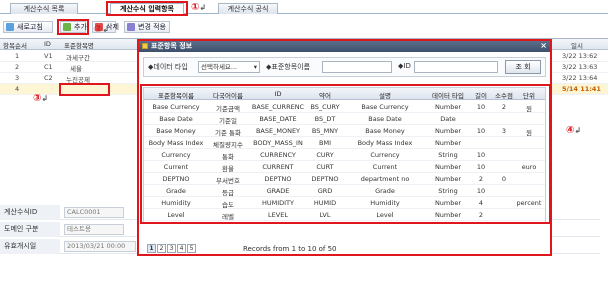 Image resolution: width=608 pixels, height=282 pixels. I want to click on formula-id-field: CALC0001, so click(94, 212).